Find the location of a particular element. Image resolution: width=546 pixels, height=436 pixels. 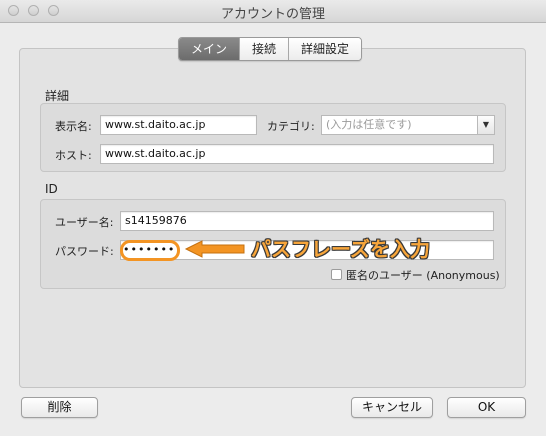

title-bar: アカウントの管理 is located at coordinates (273, 11).